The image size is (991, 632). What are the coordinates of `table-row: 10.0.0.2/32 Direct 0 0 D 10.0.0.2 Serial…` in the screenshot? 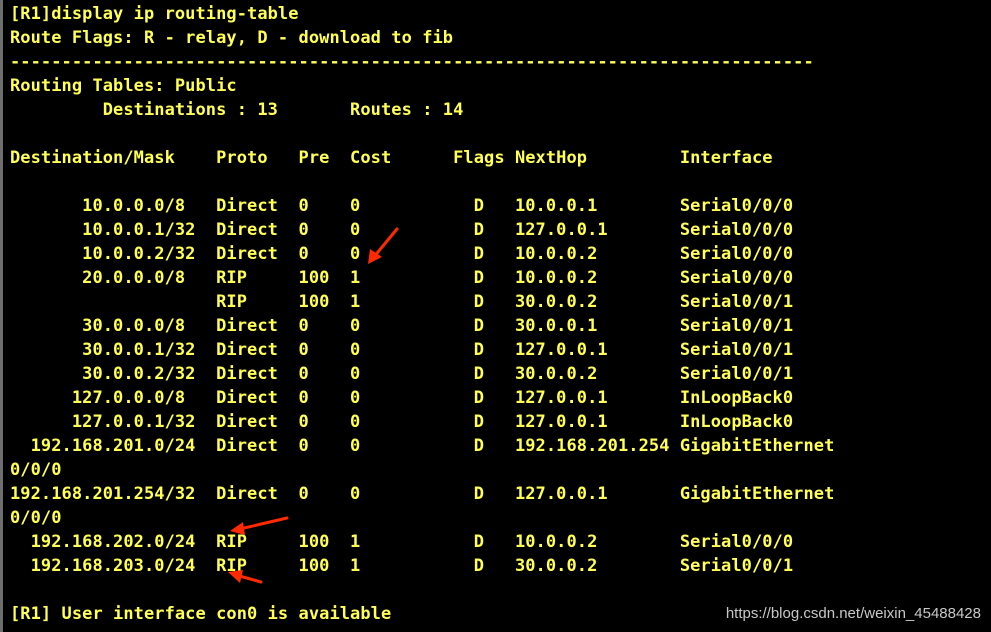 It's located at (402, 254).